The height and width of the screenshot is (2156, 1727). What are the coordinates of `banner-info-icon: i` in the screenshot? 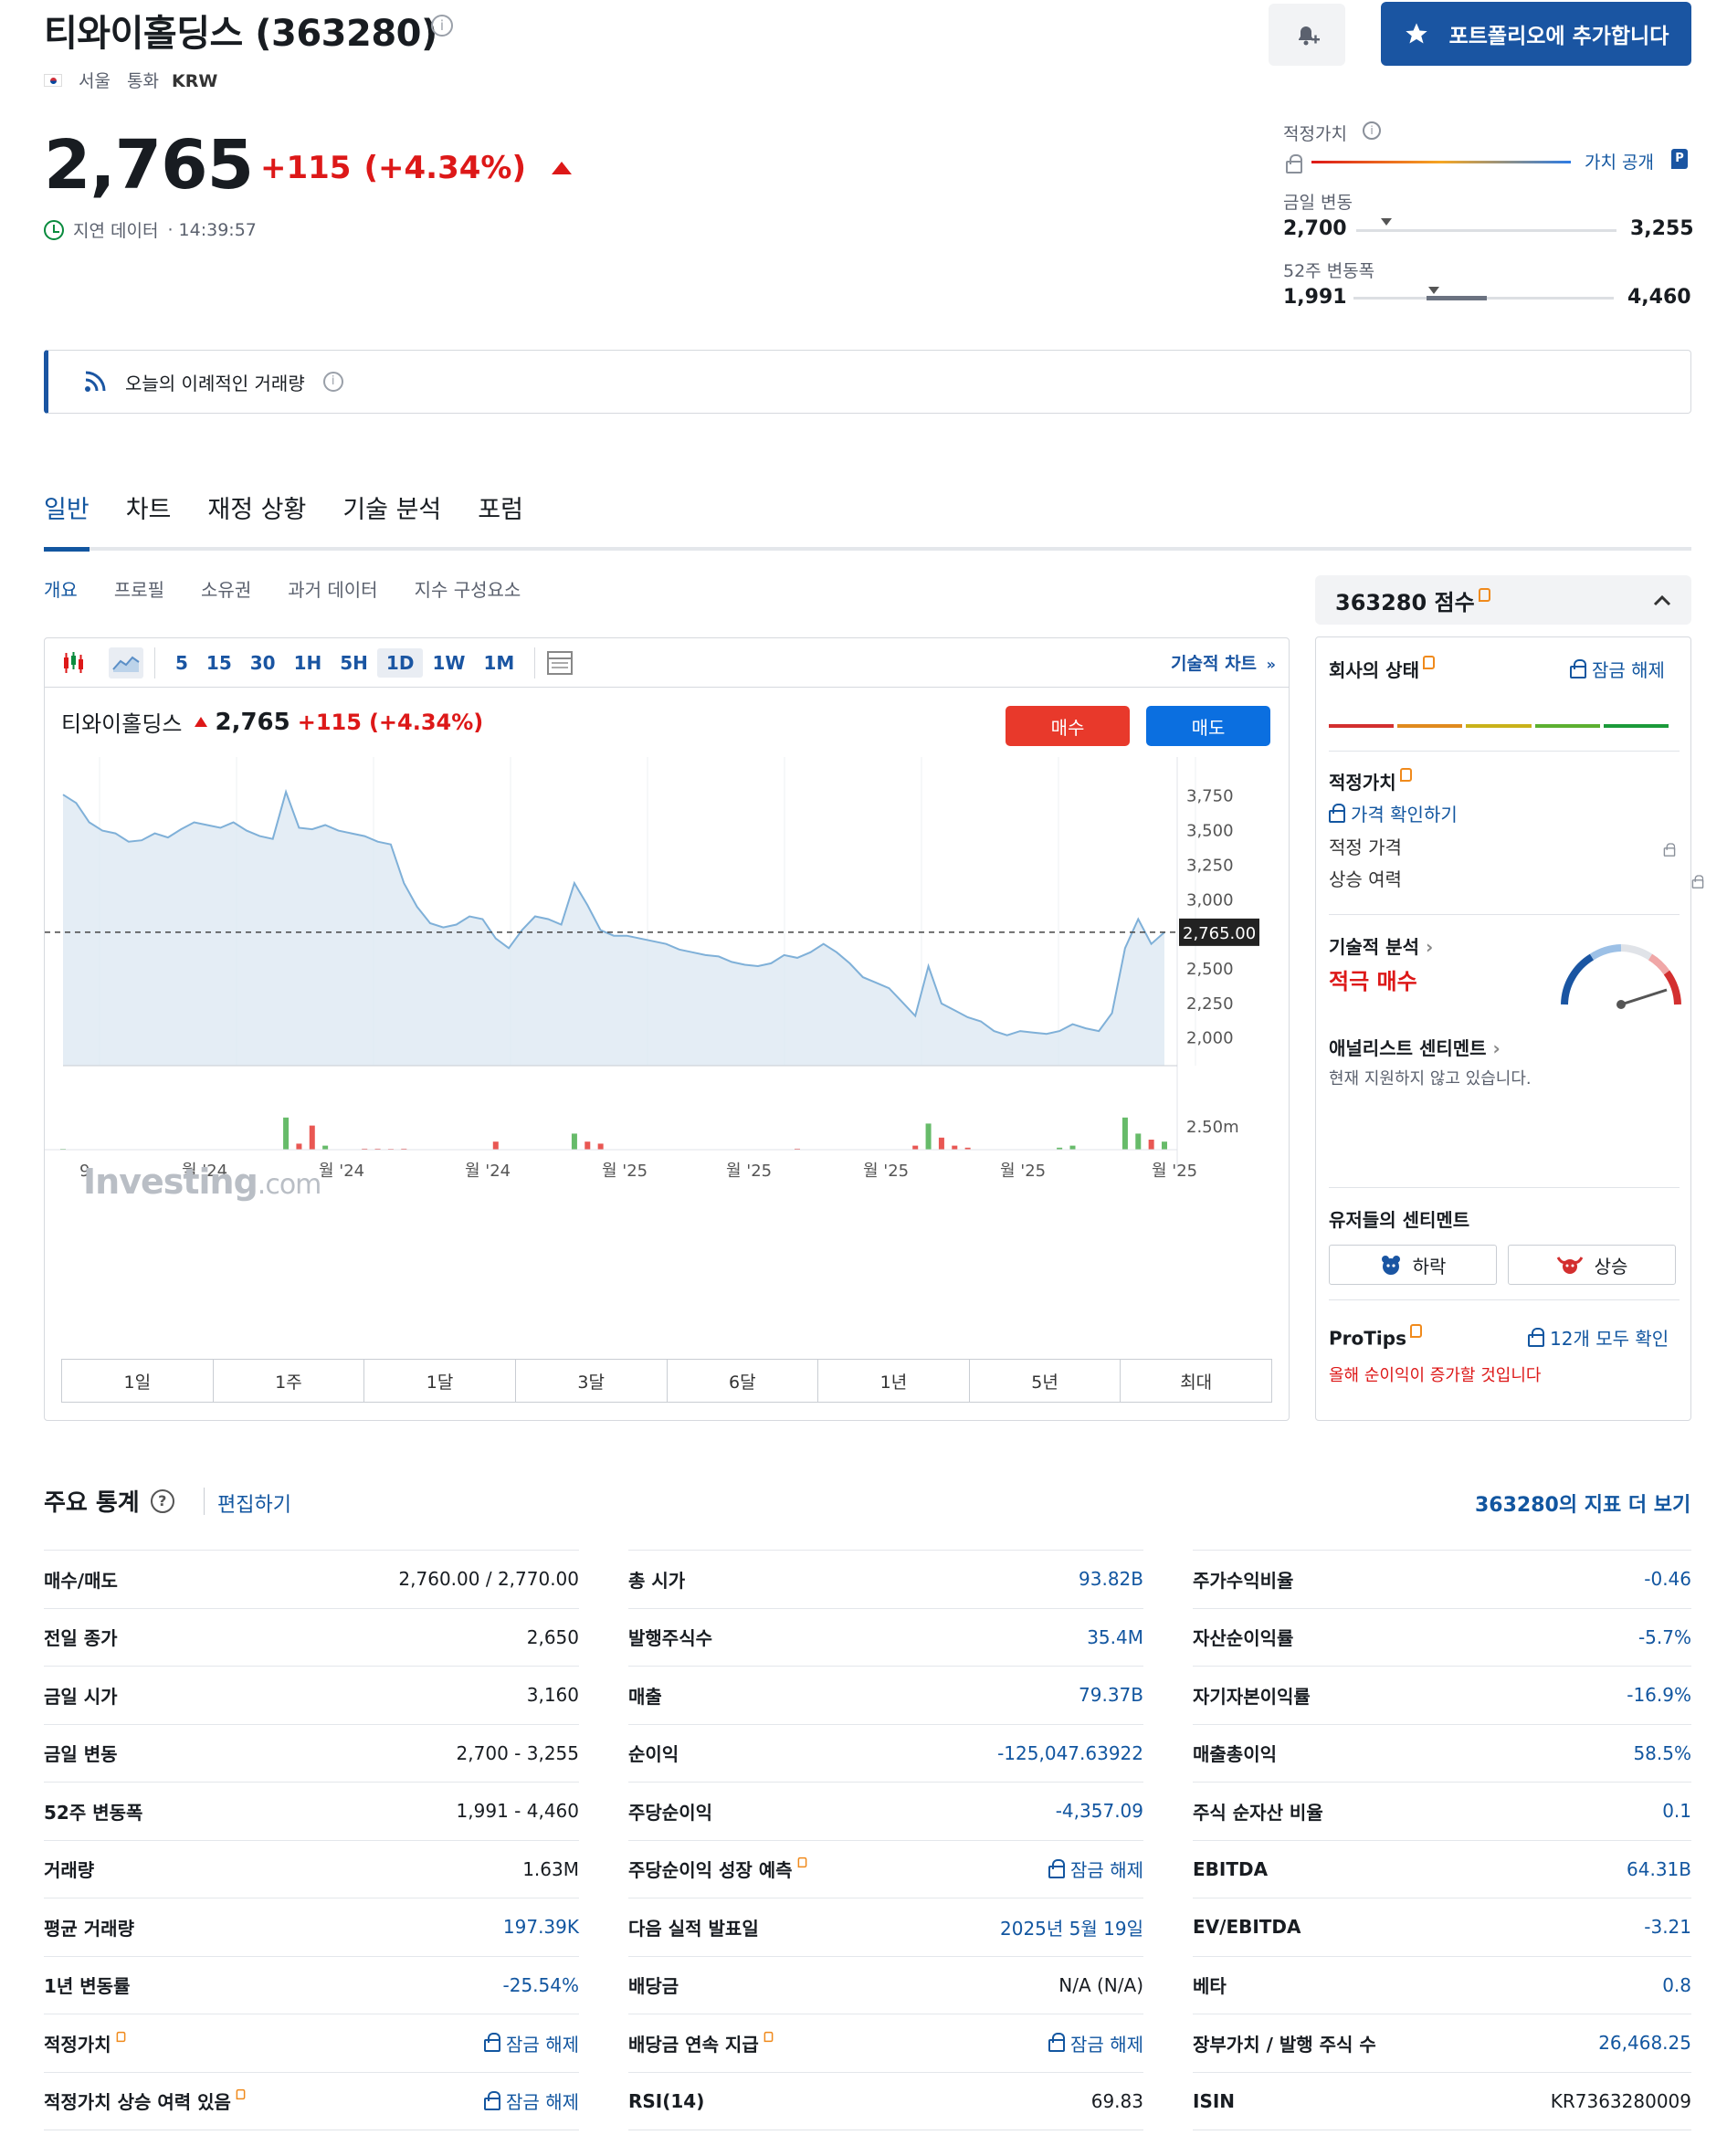 It's located at (332, 382).